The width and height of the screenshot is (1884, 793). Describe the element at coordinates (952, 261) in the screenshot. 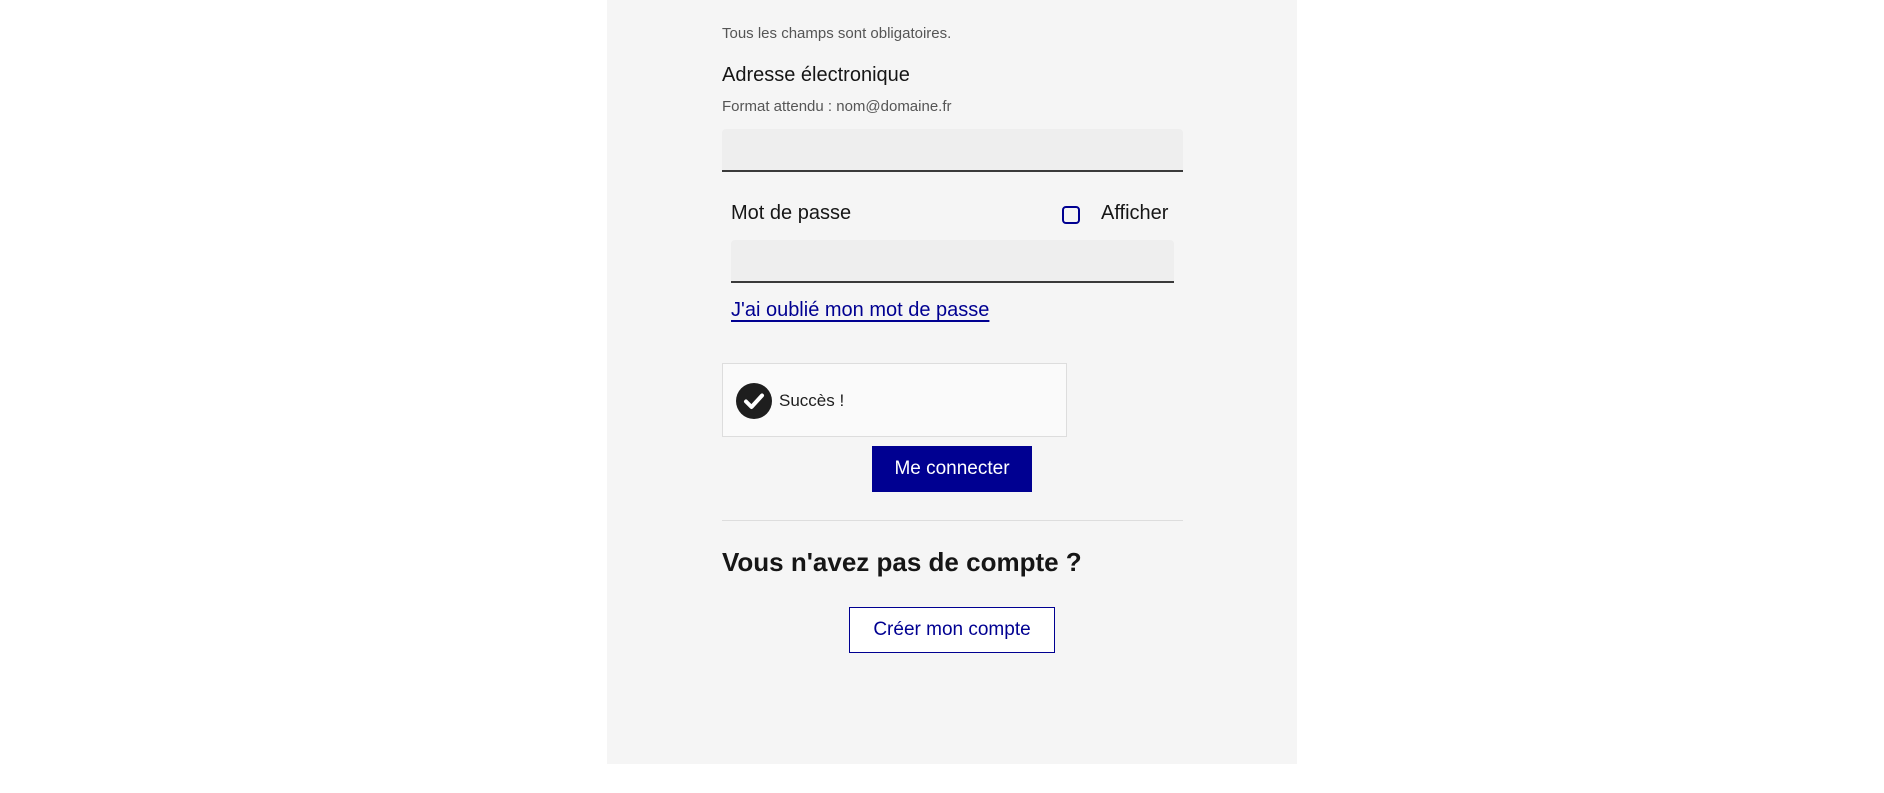

I see `password-field` at that location.